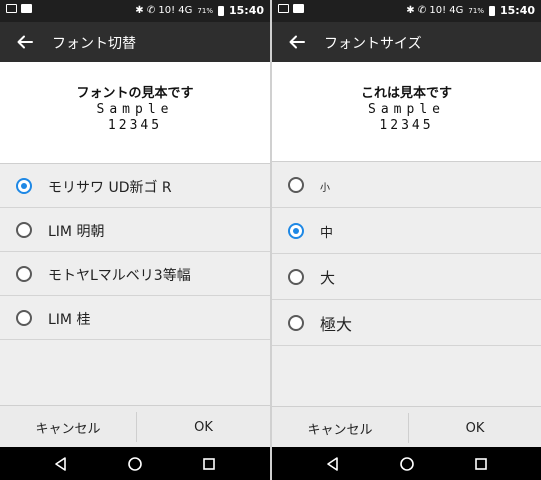 The width and height of the screenshot is (541, 480). Describe the element at coordinates (327, 233) in the screenshot. I see `size-option-label: 中` at that location.